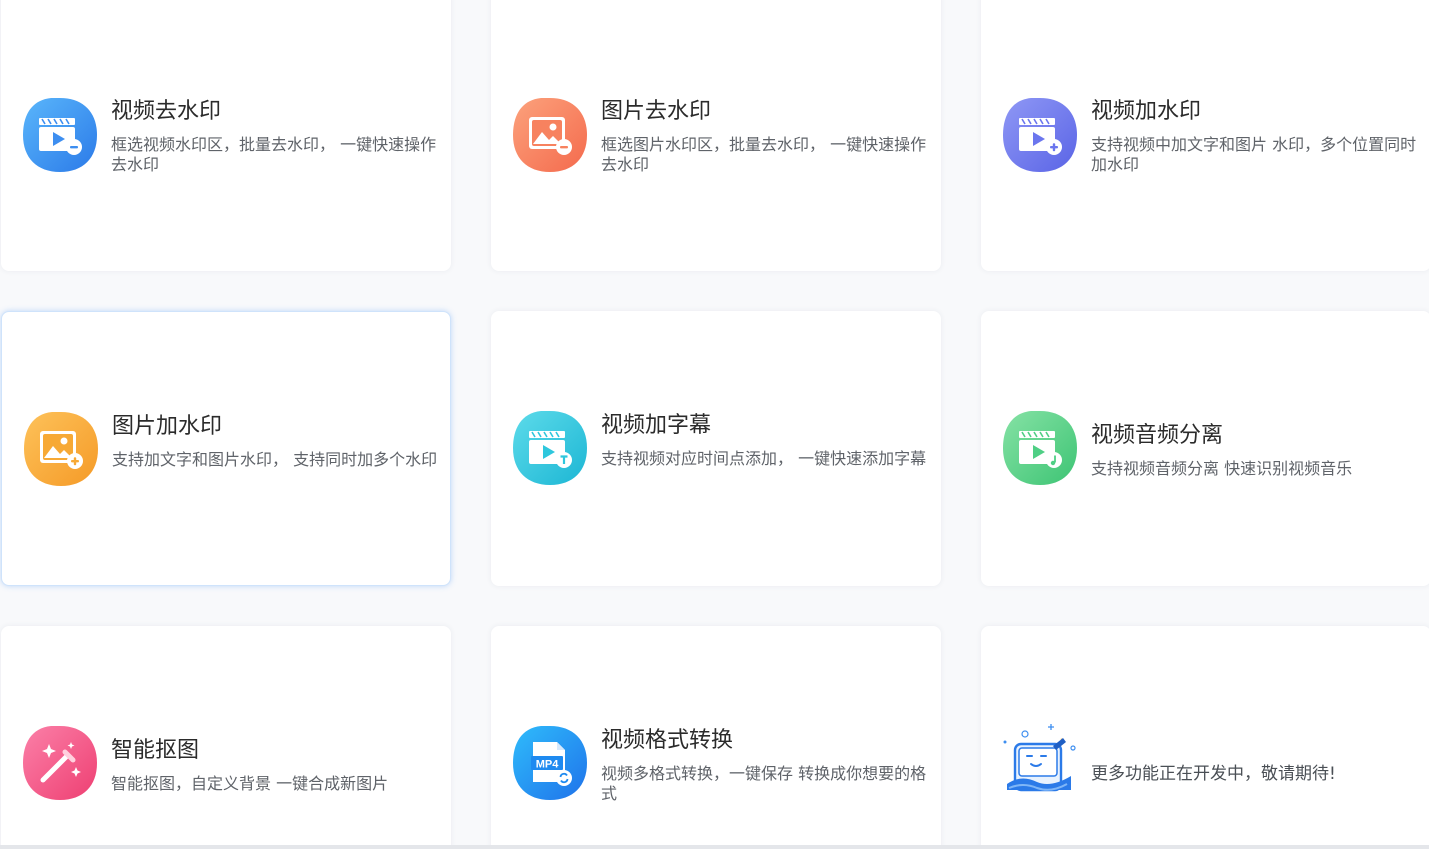  I want to click on image-remove-watermark-icon, so click(550, 135).